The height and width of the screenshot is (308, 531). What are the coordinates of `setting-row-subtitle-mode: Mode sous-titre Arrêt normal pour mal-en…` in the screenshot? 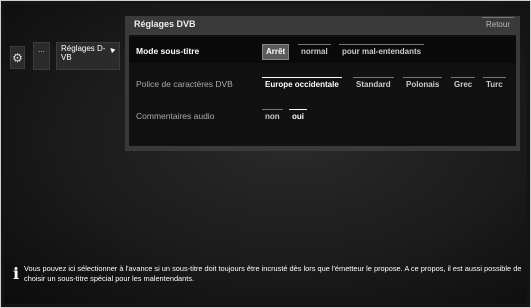 It's located at (322, 50).